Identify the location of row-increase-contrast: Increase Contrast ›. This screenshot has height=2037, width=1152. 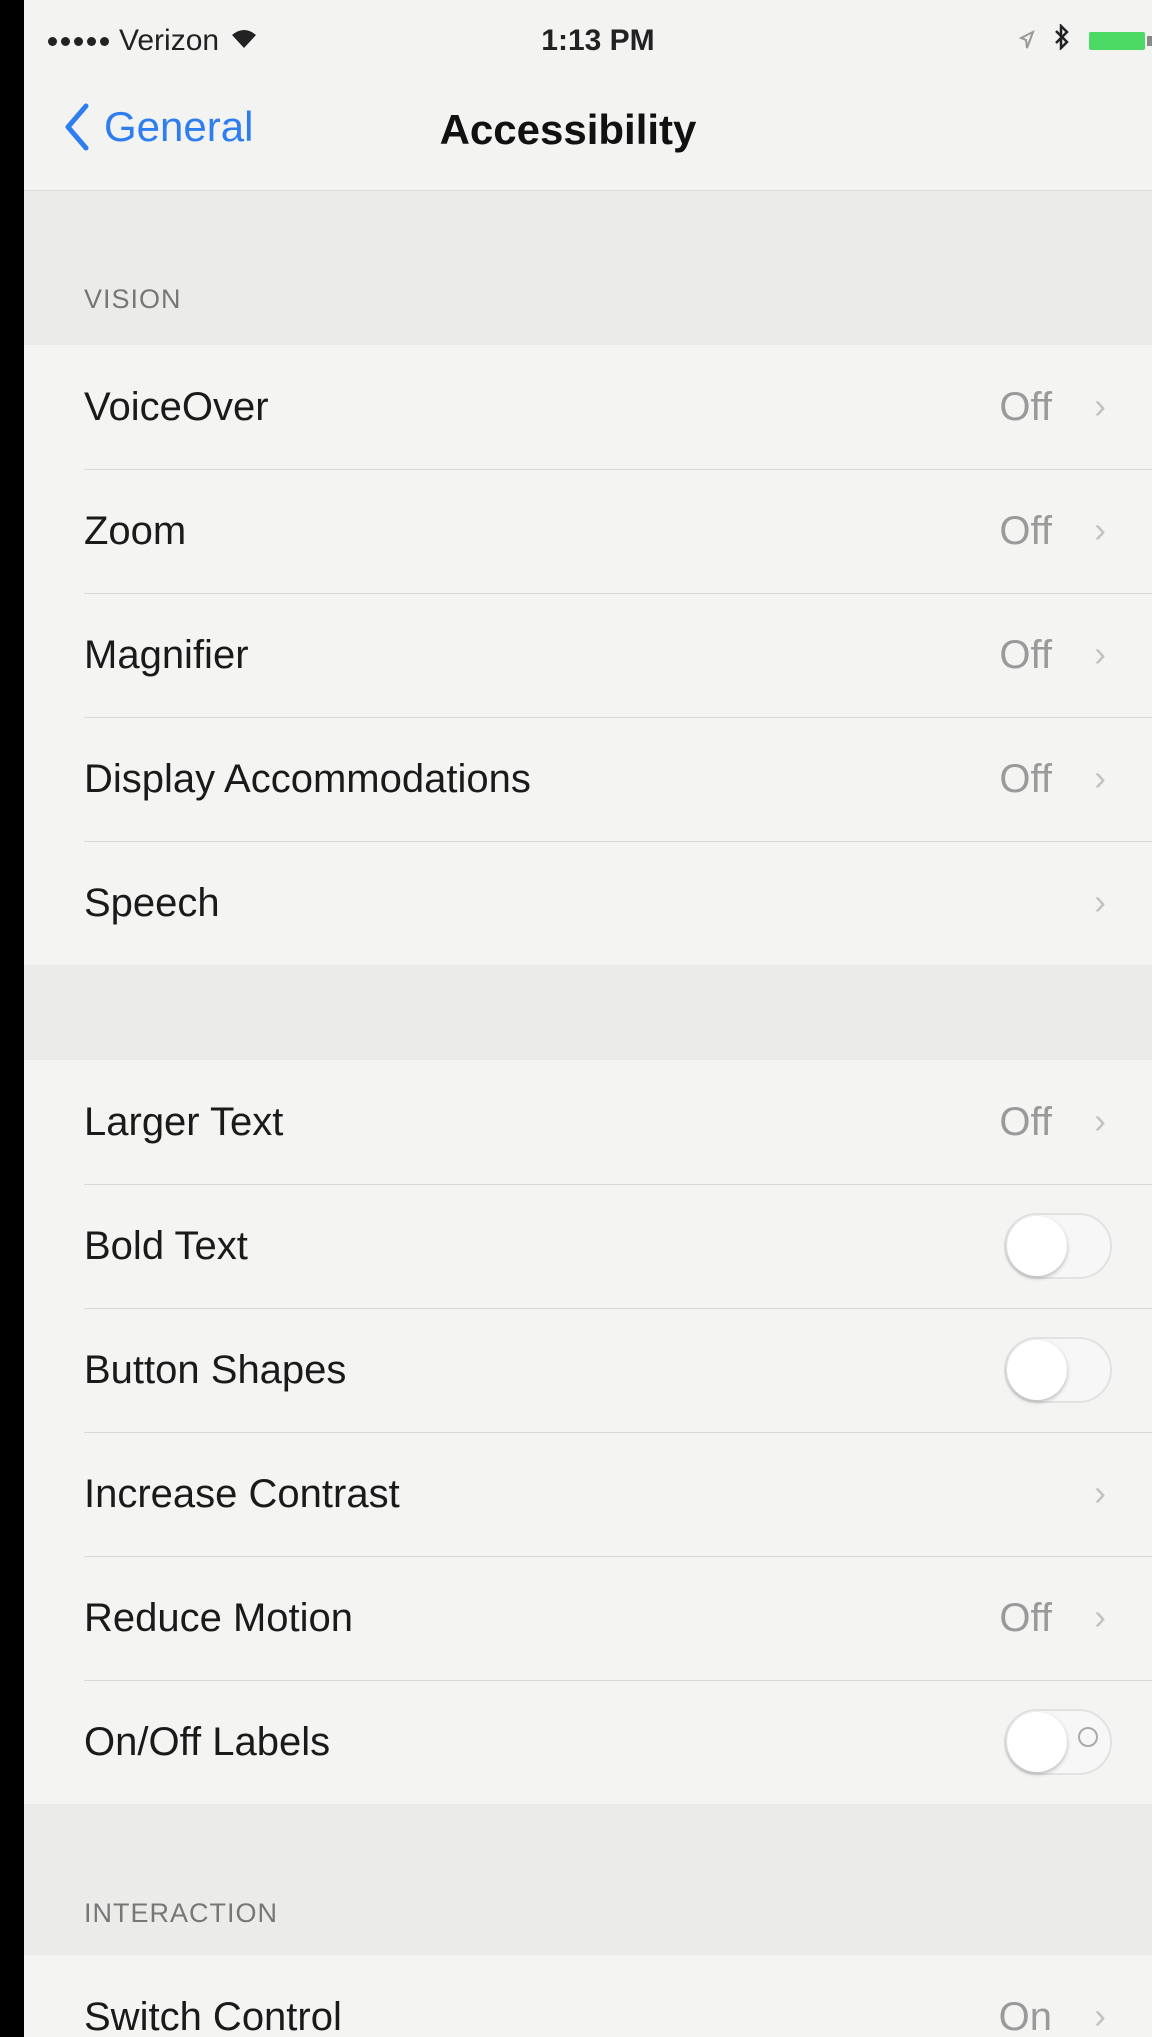
(588, 1494).